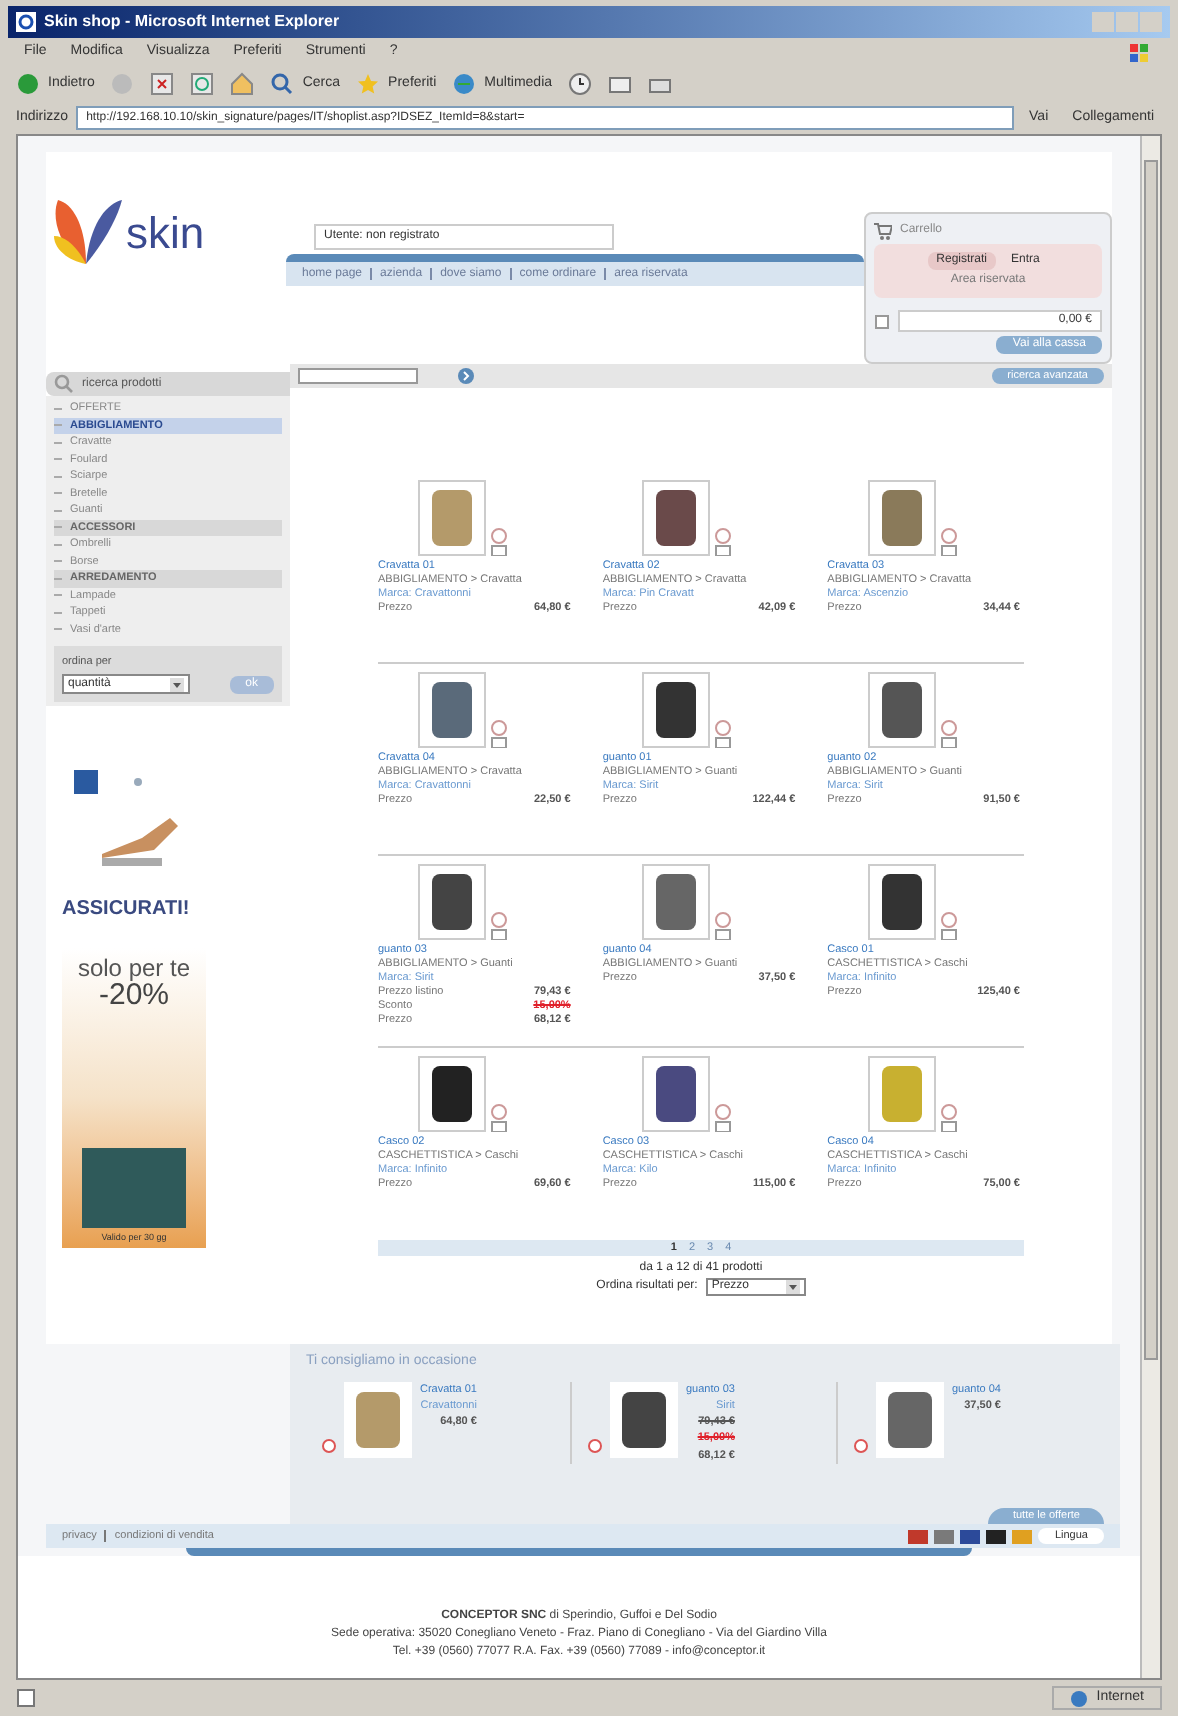 This screenshot has width=1178, height=1716. I want to click on envelope-icon, so click(620, 84).